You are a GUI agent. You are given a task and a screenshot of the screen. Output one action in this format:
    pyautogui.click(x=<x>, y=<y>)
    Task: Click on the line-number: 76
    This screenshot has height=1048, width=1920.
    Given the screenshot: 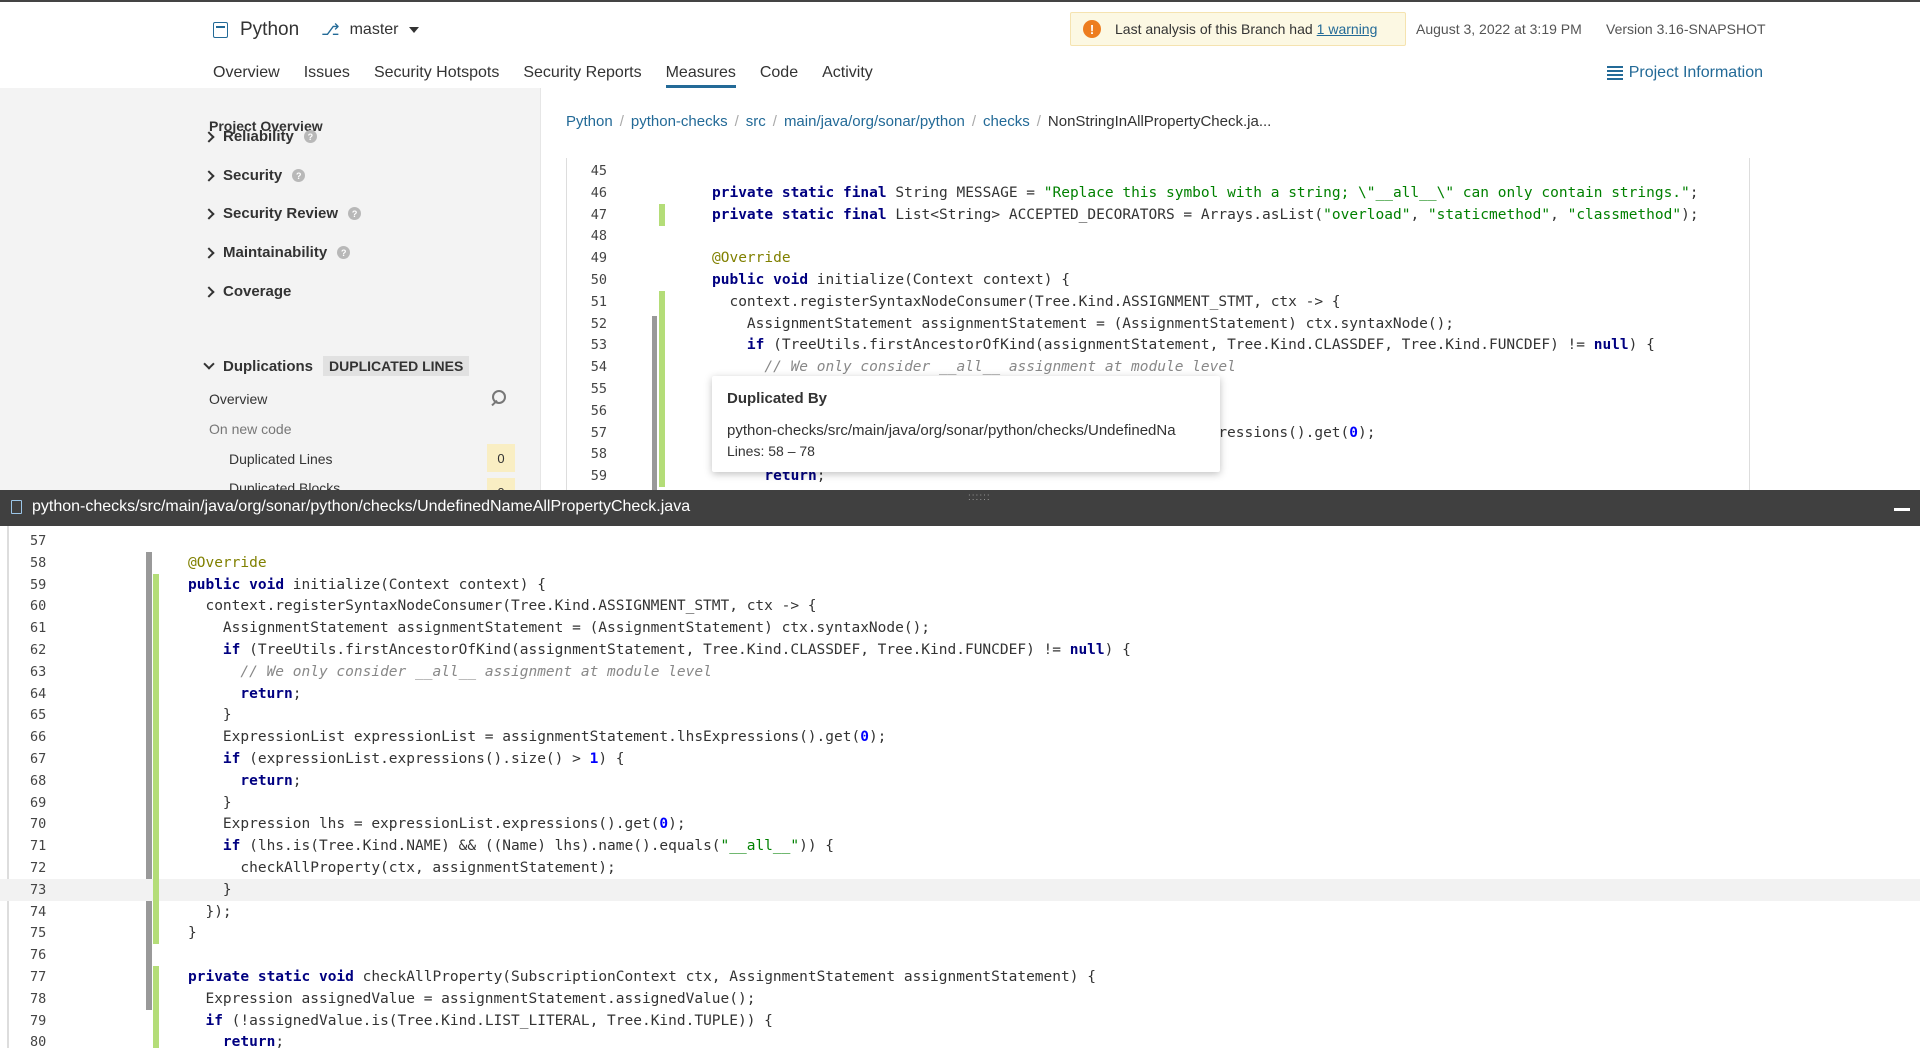 What is the action you would take?
    pyautogui.click(x=38, y=955)
    